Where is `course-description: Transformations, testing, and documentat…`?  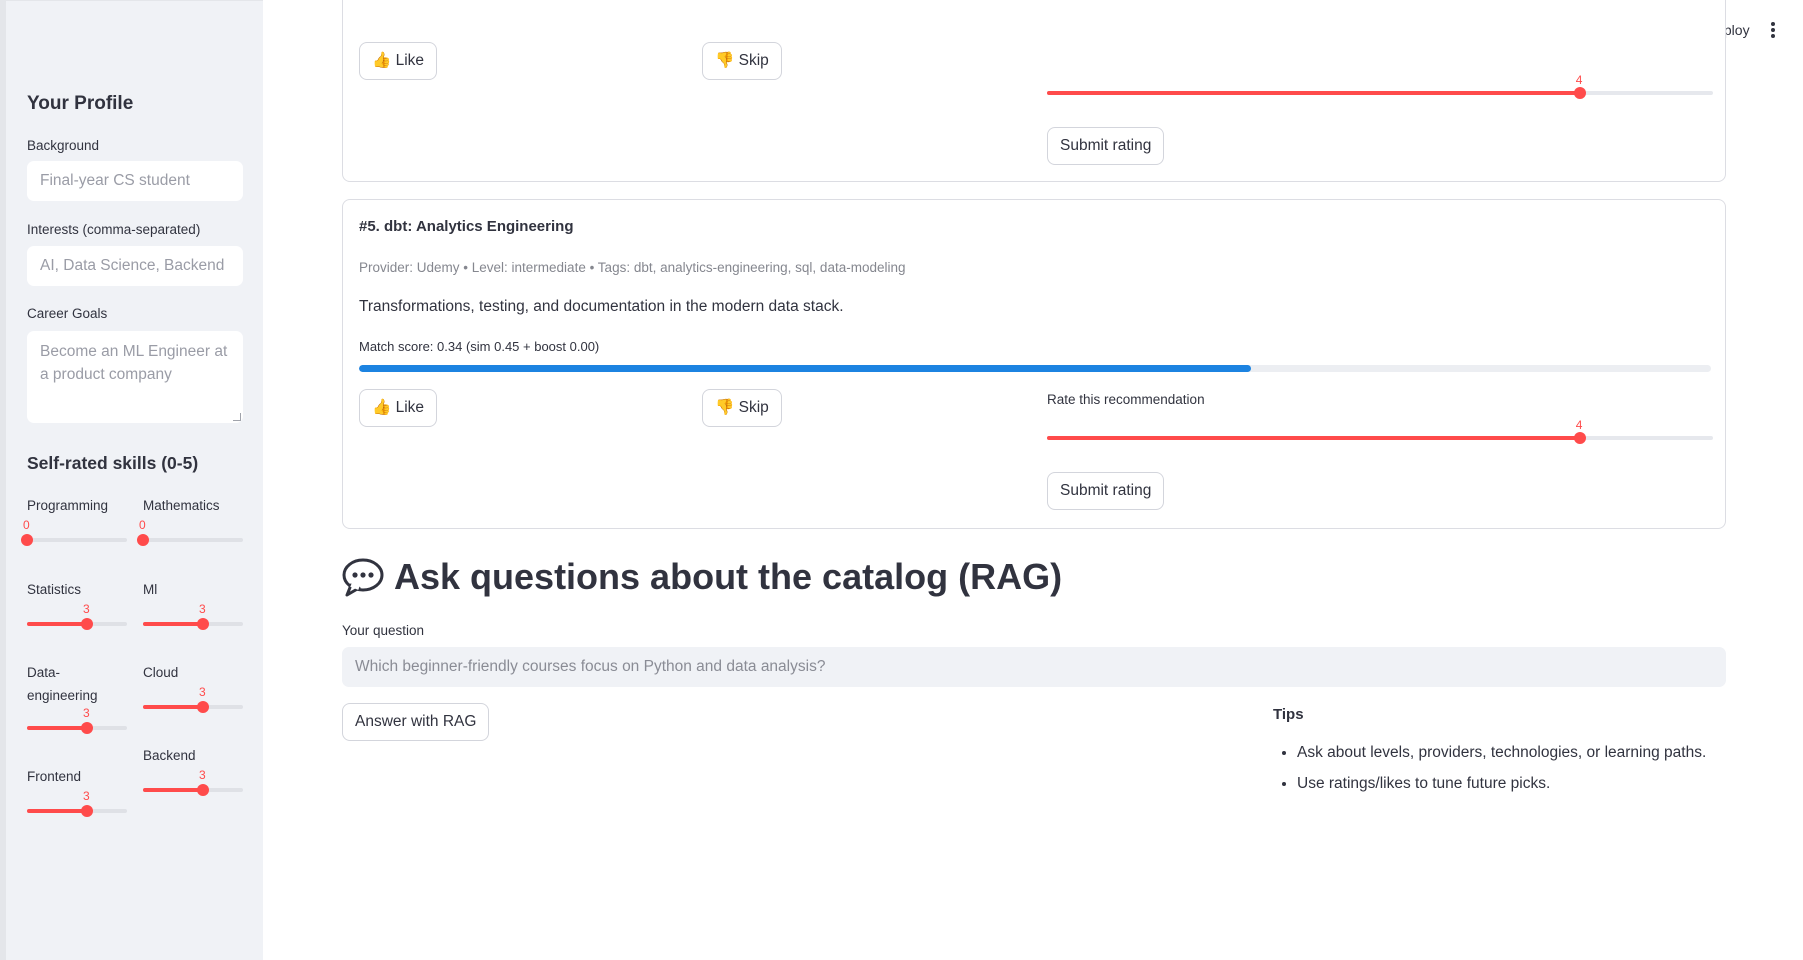 course-description: Transformations, testing, and documentat… is located at coordinates (601, 306).